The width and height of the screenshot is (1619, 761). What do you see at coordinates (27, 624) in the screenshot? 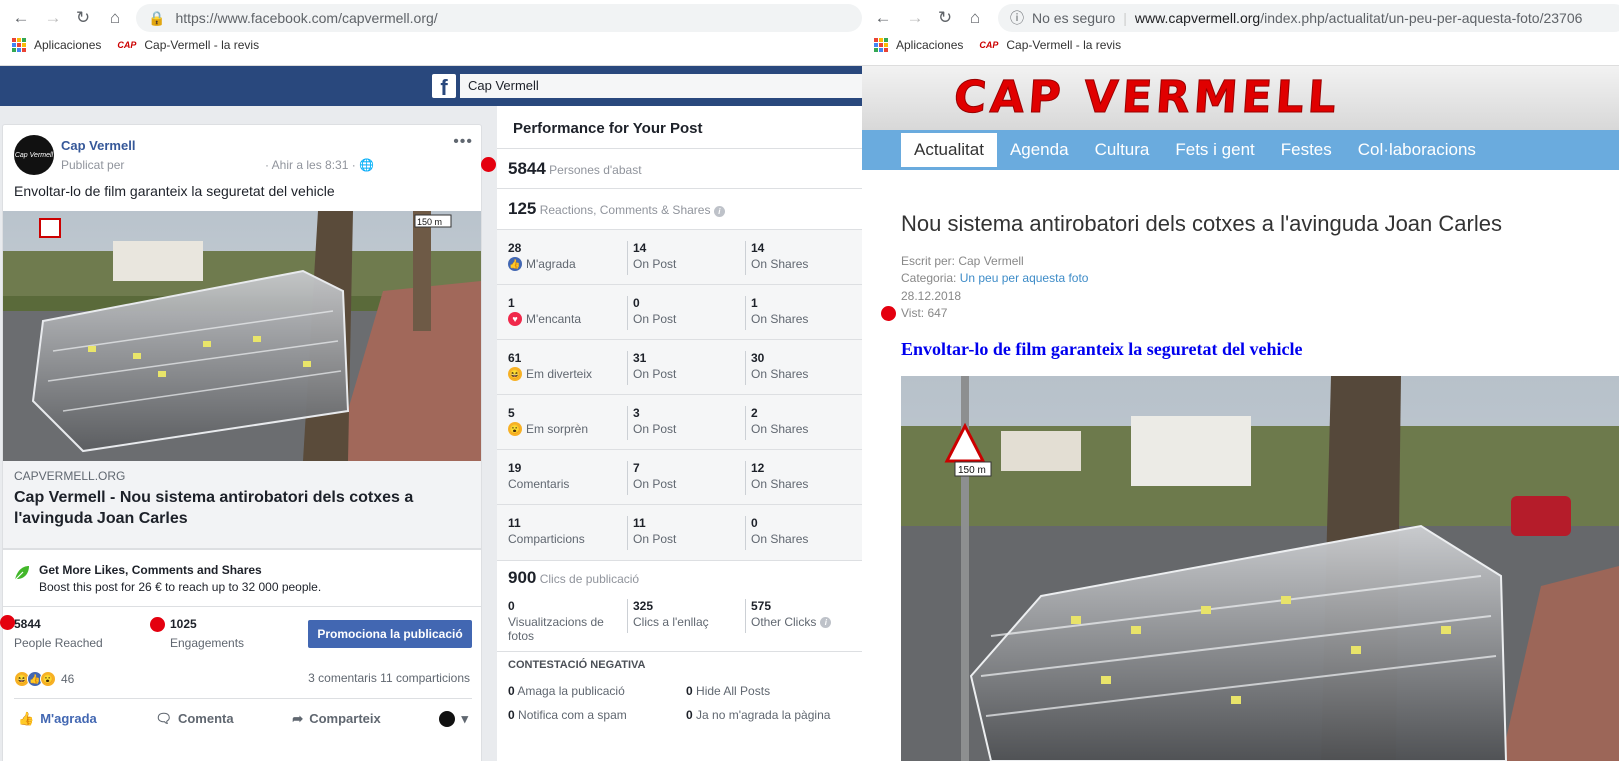
I see `people-reached-value: 5844` at bounding box center [27, 624].